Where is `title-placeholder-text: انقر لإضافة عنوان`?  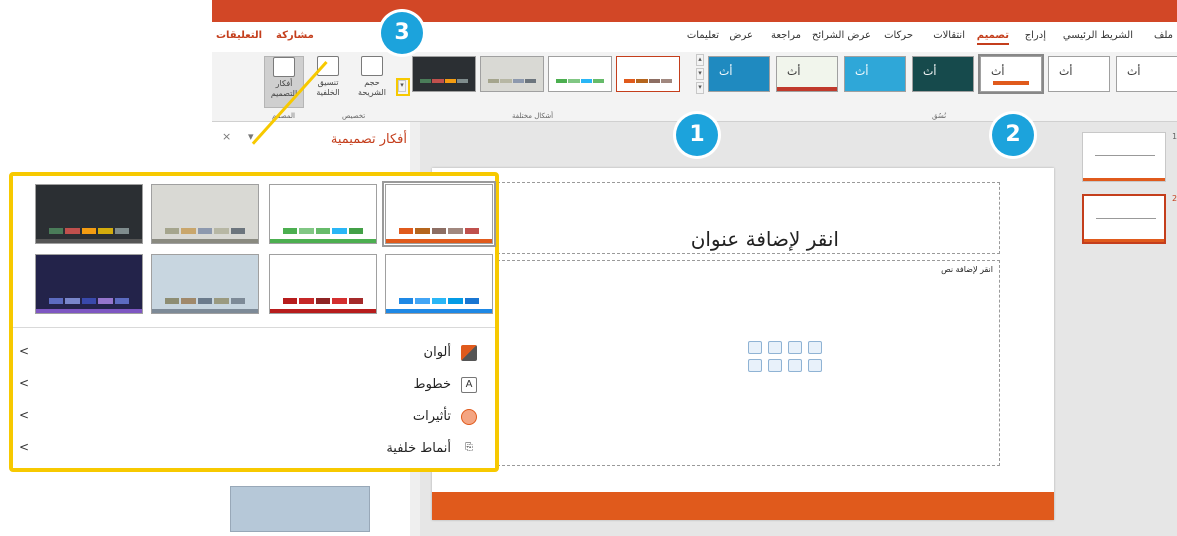
title-placeholder-text: انقر لإضافة عنوان is located at coordinates (764, 239).